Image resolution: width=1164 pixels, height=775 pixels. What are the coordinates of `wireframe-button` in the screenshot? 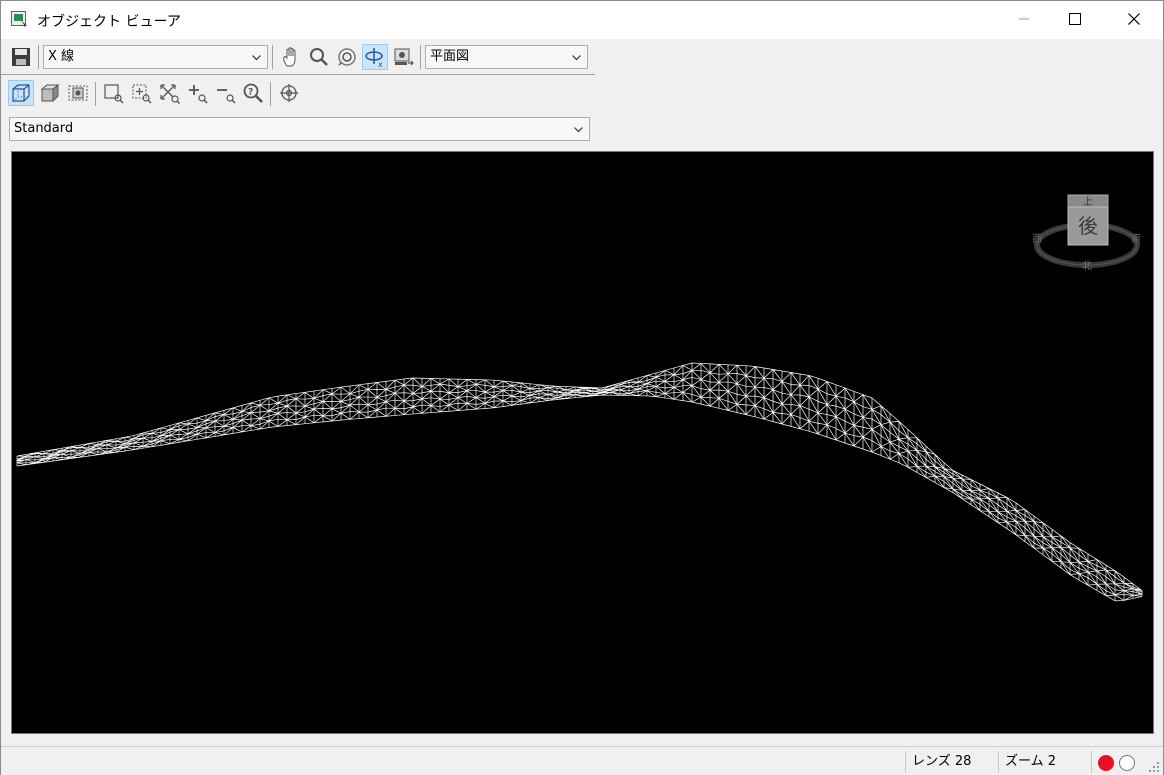 It's located at (21, 93).